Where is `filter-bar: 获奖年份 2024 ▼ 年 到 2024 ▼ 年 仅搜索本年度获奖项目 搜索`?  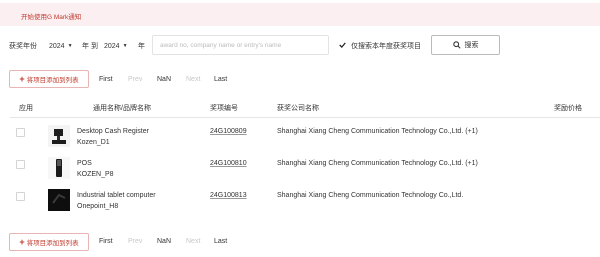 filter-bar: 获奖年份 2024 ▼ 年 到 2024 ▼ 年 仅搜索本年度获奖项目 搜索 is located at coordinates (300, 46).